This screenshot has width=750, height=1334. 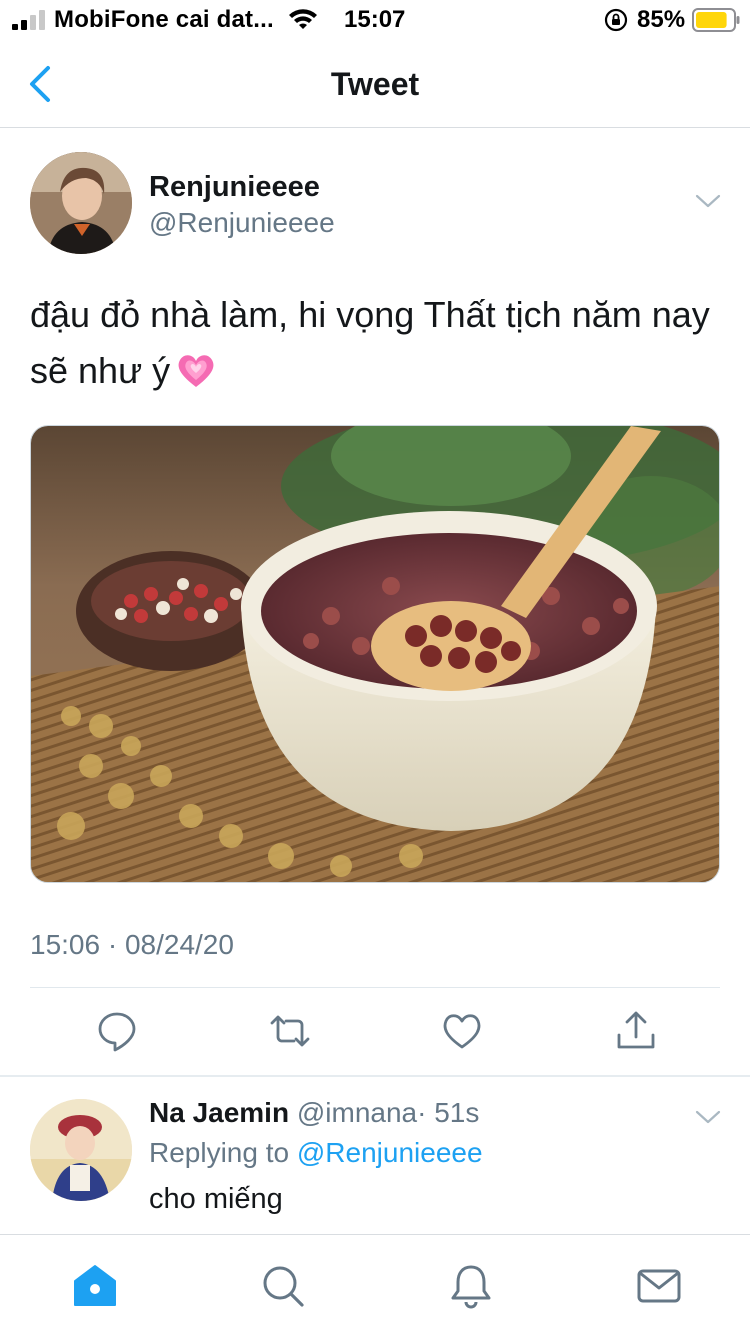 I want to click on reply-author-avatar, so click(x=81, y=1150).